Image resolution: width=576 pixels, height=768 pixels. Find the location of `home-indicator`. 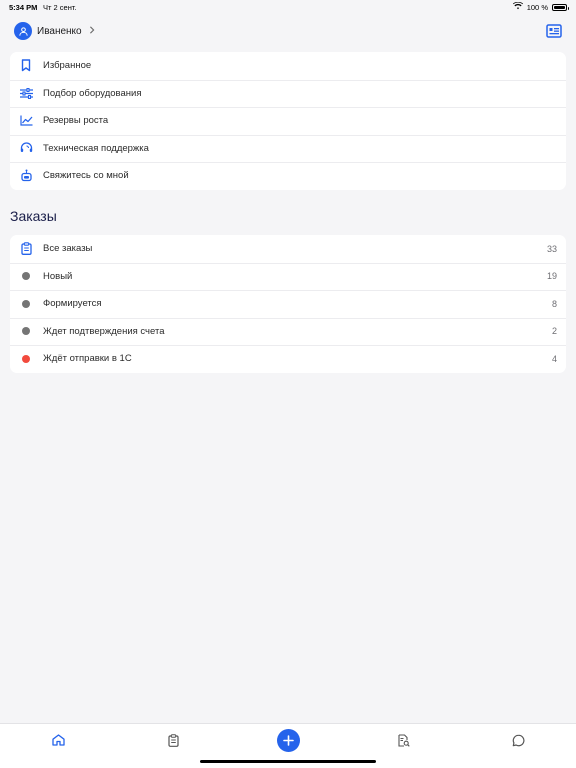

home-indicator is located at coordinates (288, 761).